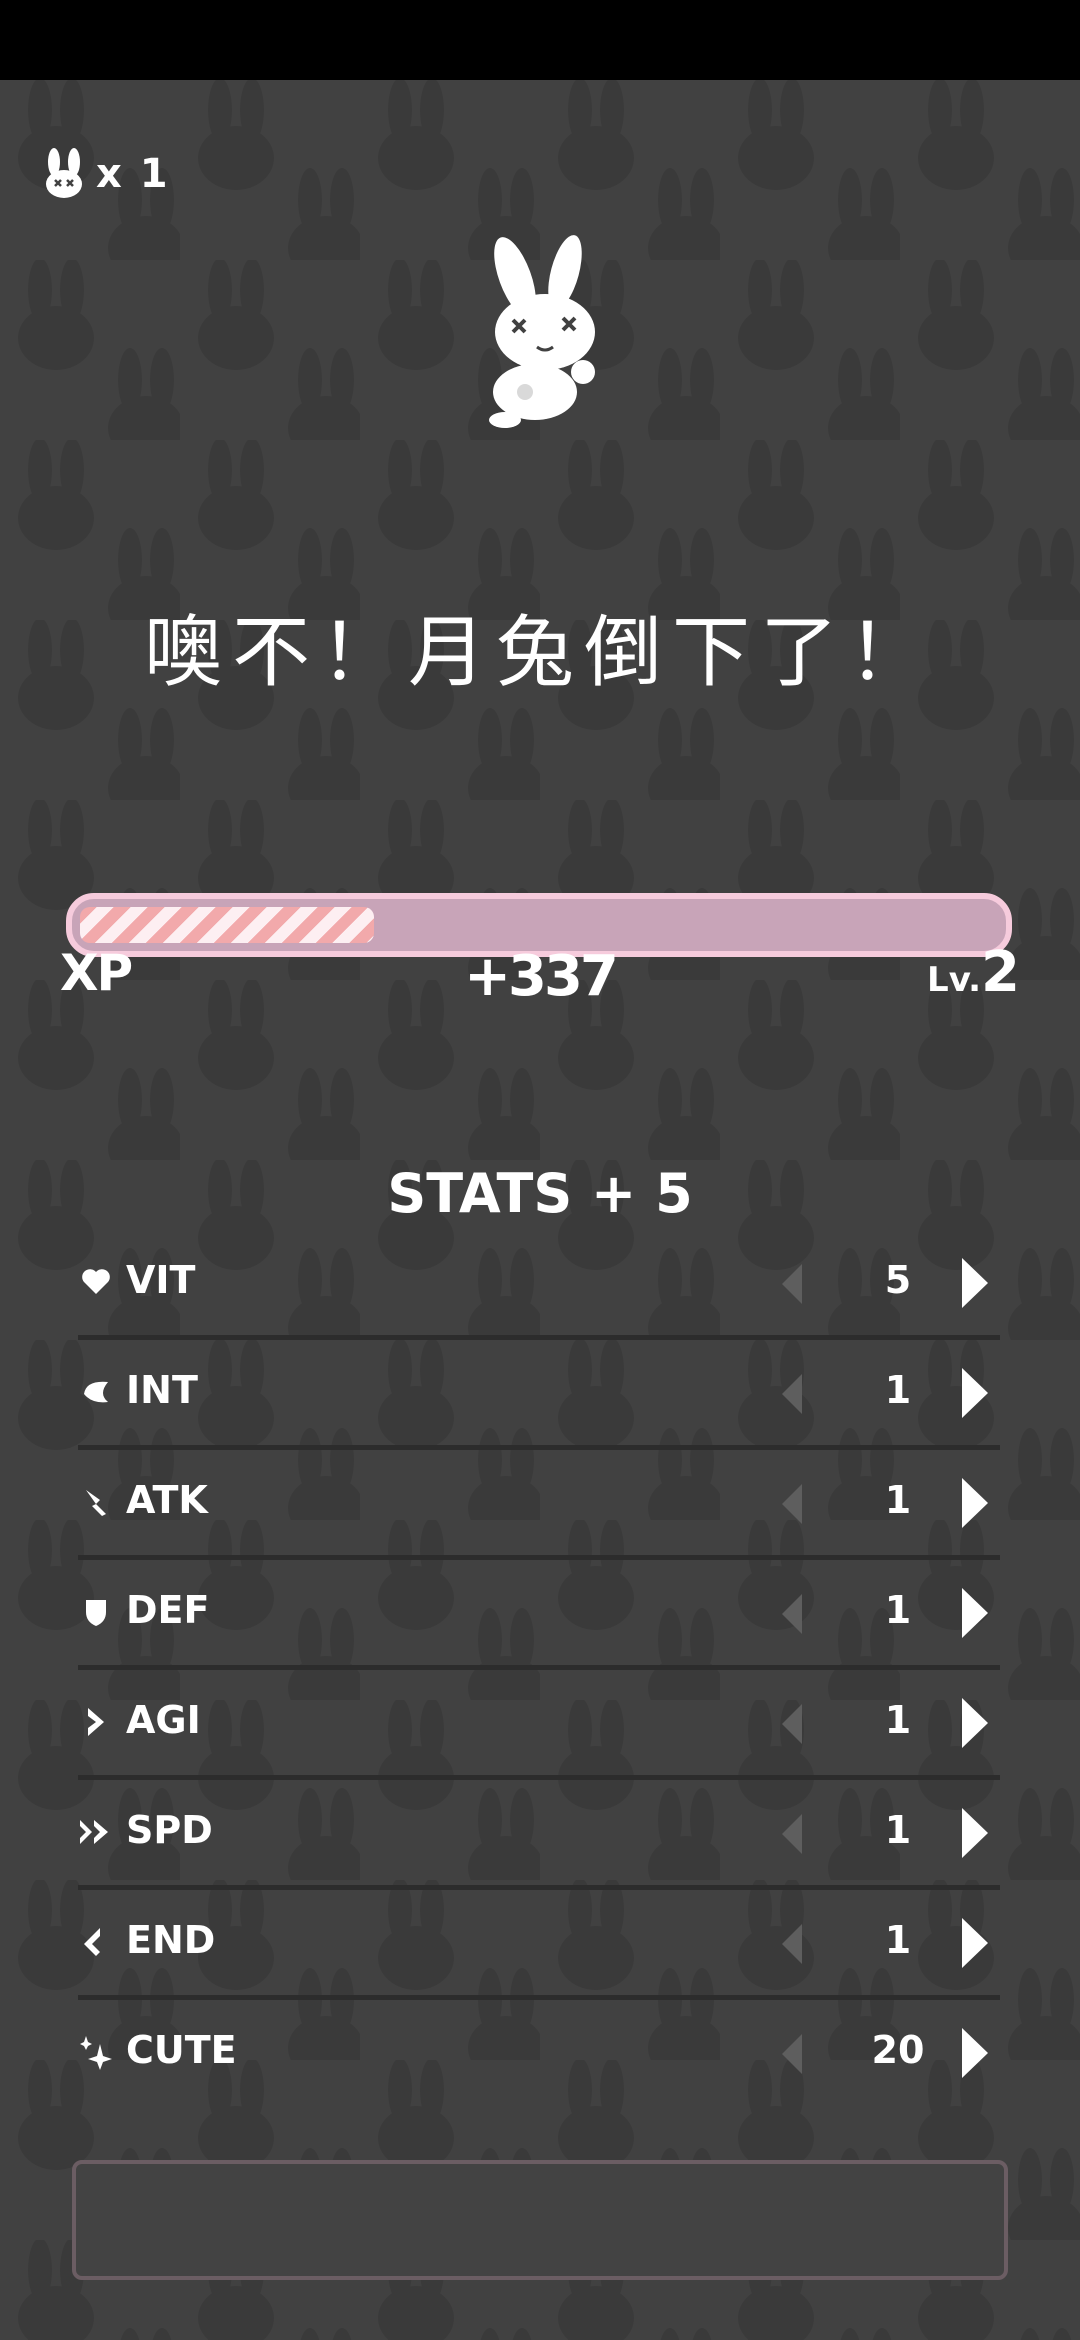  Describe the element at coordinates (898, 2050) in the screenshot. I see `stat-value: 20` at that location.